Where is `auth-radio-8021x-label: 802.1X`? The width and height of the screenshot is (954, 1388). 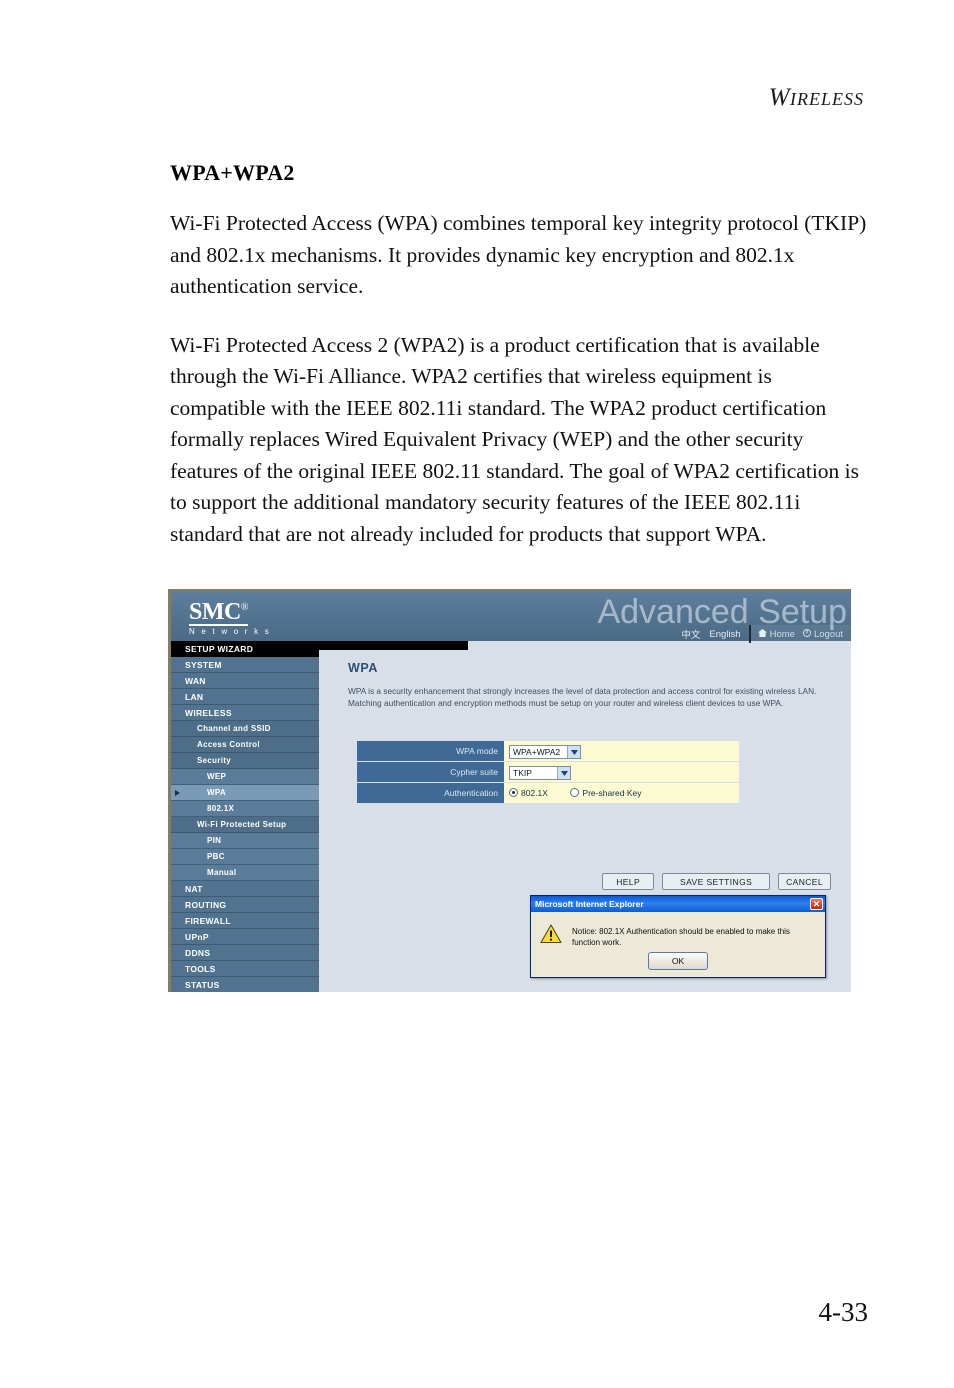 auth-radio-8021x-label: 802.1X is located at coordinates (534, 792).